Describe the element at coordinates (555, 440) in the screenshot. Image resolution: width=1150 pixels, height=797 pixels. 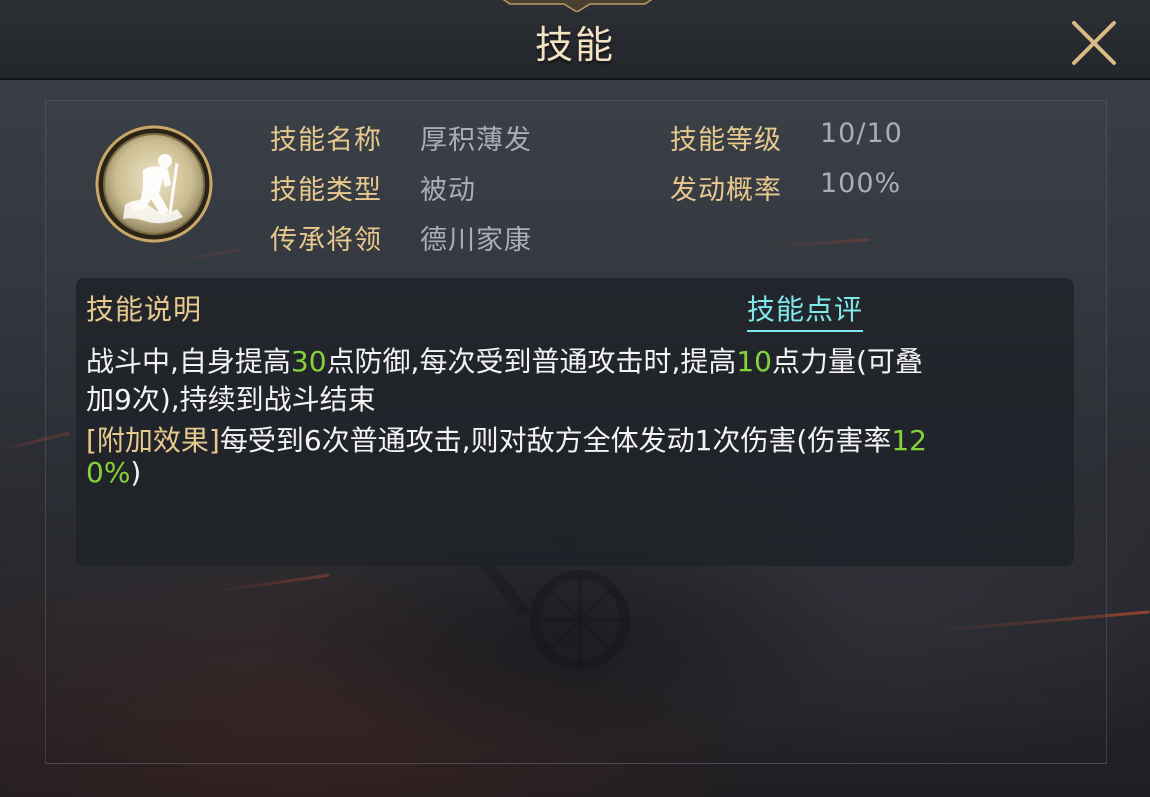
I see `description-text: 每受到6次普通攻击,则对敌方全体发动1次伤害(伤害率` at that location.